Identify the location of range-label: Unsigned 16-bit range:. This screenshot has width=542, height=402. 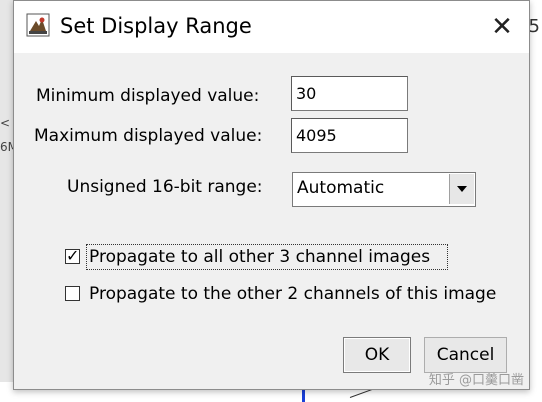
(165, 187).